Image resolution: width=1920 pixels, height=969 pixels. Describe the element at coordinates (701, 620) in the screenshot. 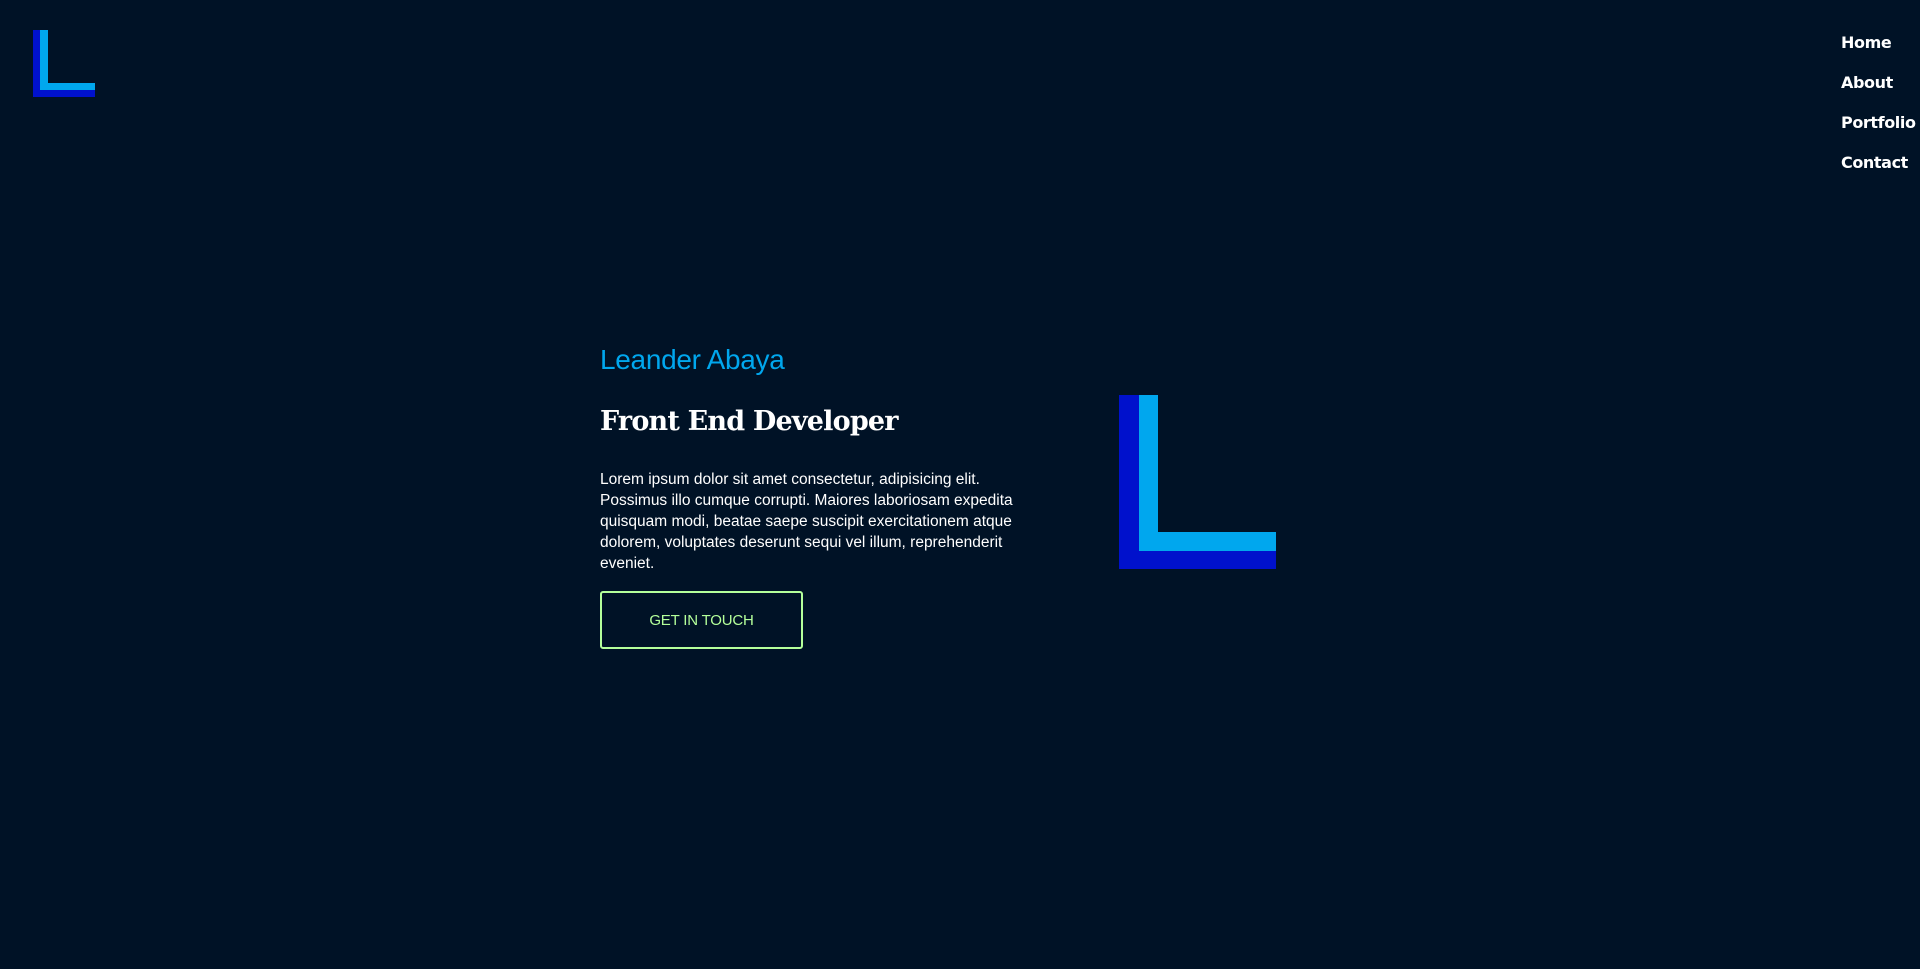

I see `get-in-touch-button: GET IN TOUCH` at that location.